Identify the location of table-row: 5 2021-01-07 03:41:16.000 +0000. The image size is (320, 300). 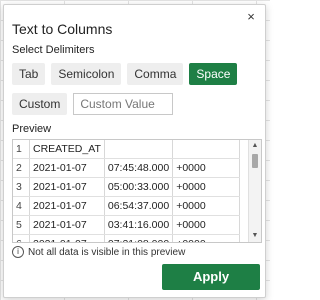
(127, 225).